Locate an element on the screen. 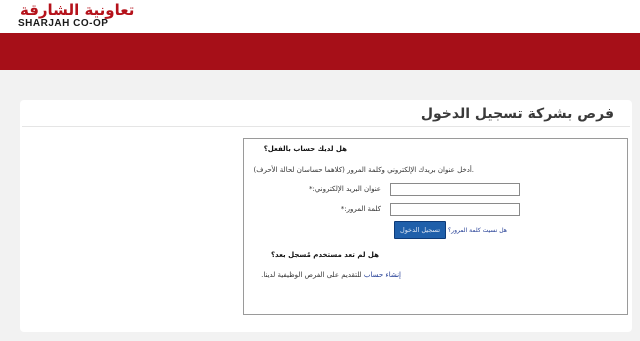 The width and height of the screenshot is (640, 341). sharjah-coop-logo: تعاونية الشارقة SHARJAH CO-OP is located at coordinates (79, 16).